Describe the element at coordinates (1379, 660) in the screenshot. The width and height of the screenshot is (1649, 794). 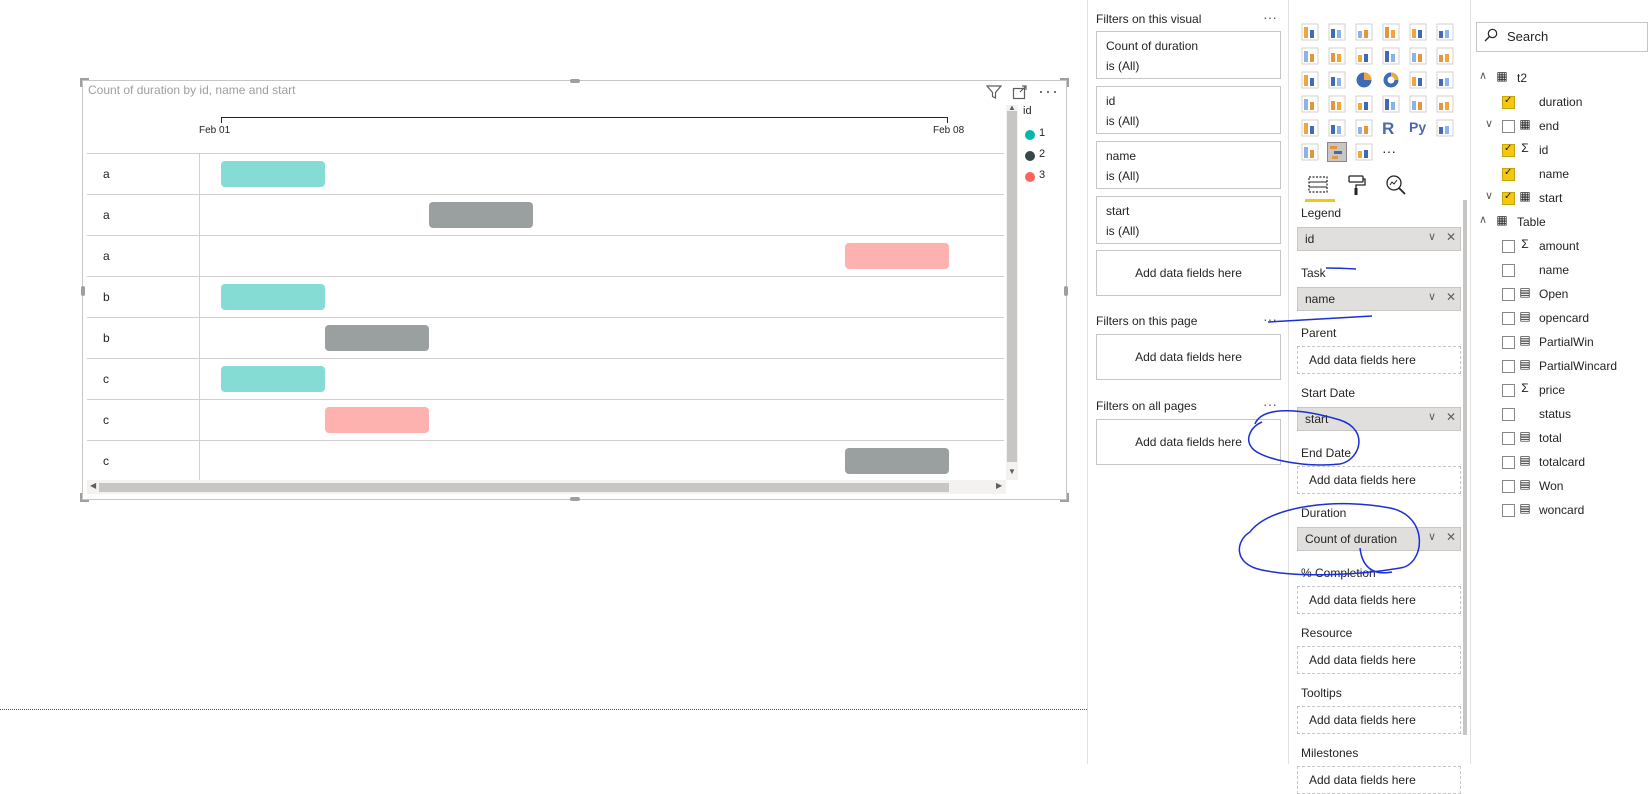
I see `well-add-resource: Add data fields here` at that location.